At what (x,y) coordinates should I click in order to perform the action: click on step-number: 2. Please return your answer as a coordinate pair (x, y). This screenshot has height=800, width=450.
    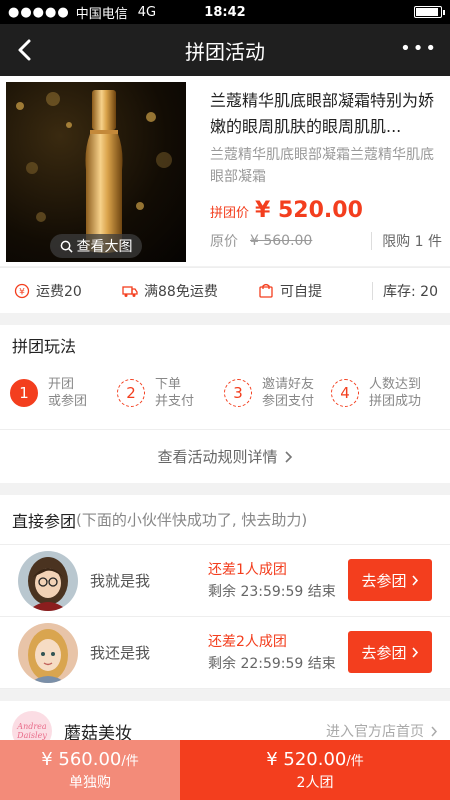
    Looking at the image, I should click on (131, 393).